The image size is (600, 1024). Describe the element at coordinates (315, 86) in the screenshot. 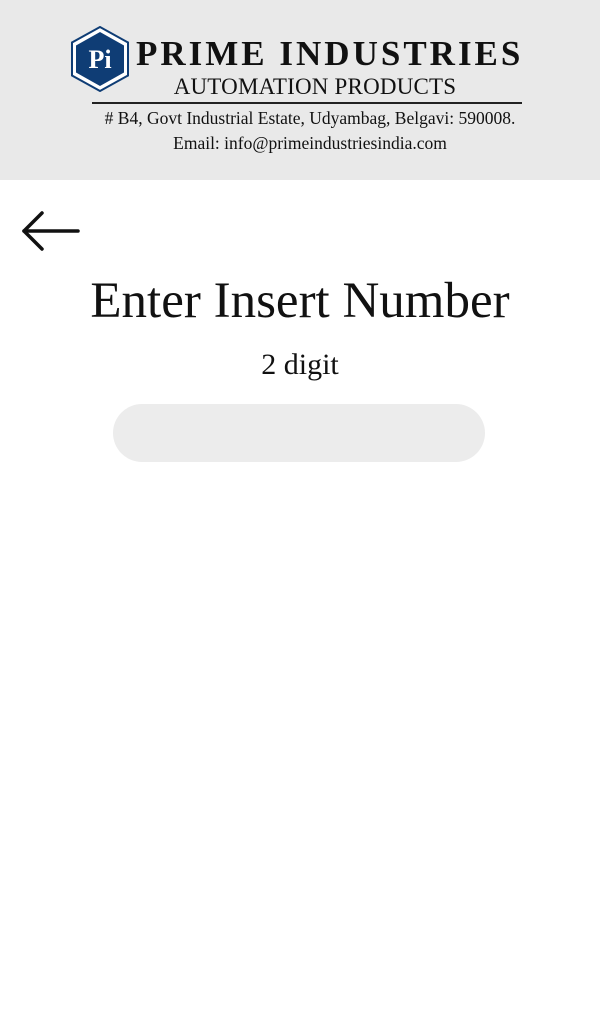

I see `company-tagline: AUTOMATION PRODUCTS` at that location.